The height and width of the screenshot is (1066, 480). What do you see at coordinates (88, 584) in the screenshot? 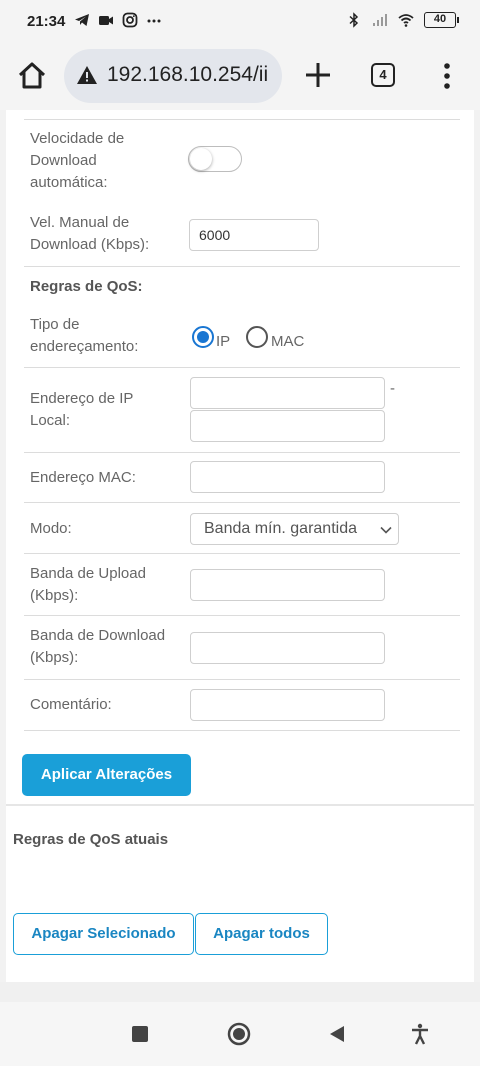
I see `upload-band-label: Banda de Upload (Kbps):` at bounding box center [88, 584].